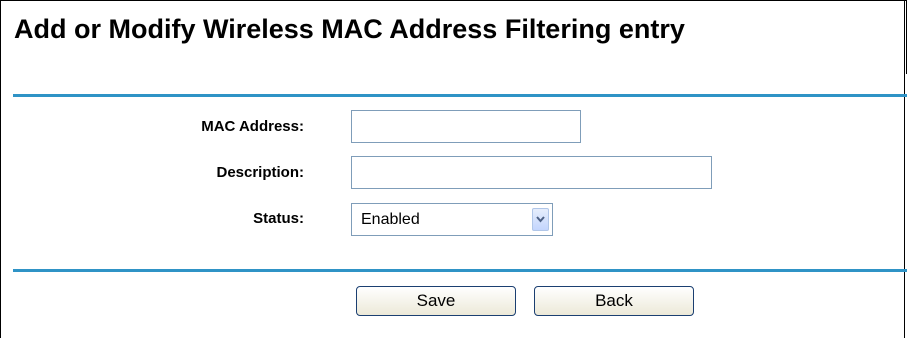 The height and width of the screenshot is (338, 907). I want to click on mac-address-label: MAC Address:, so click(252, 126).